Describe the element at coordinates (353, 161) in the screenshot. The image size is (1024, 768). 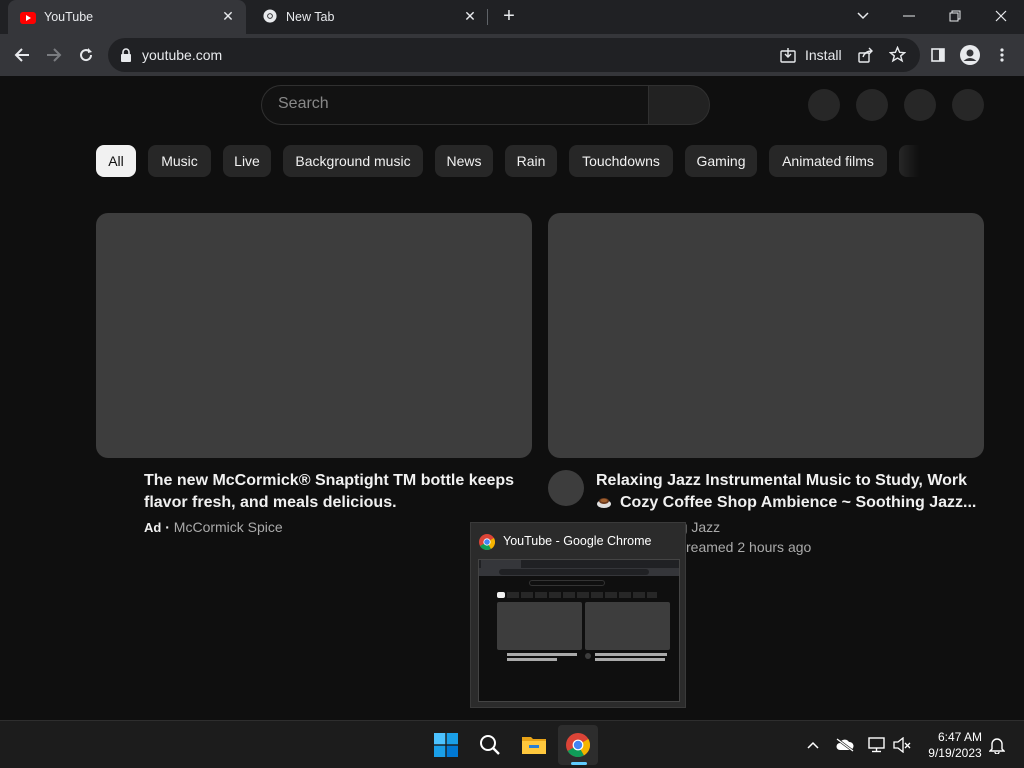
I see `chip-background-music: Background music` at that location.